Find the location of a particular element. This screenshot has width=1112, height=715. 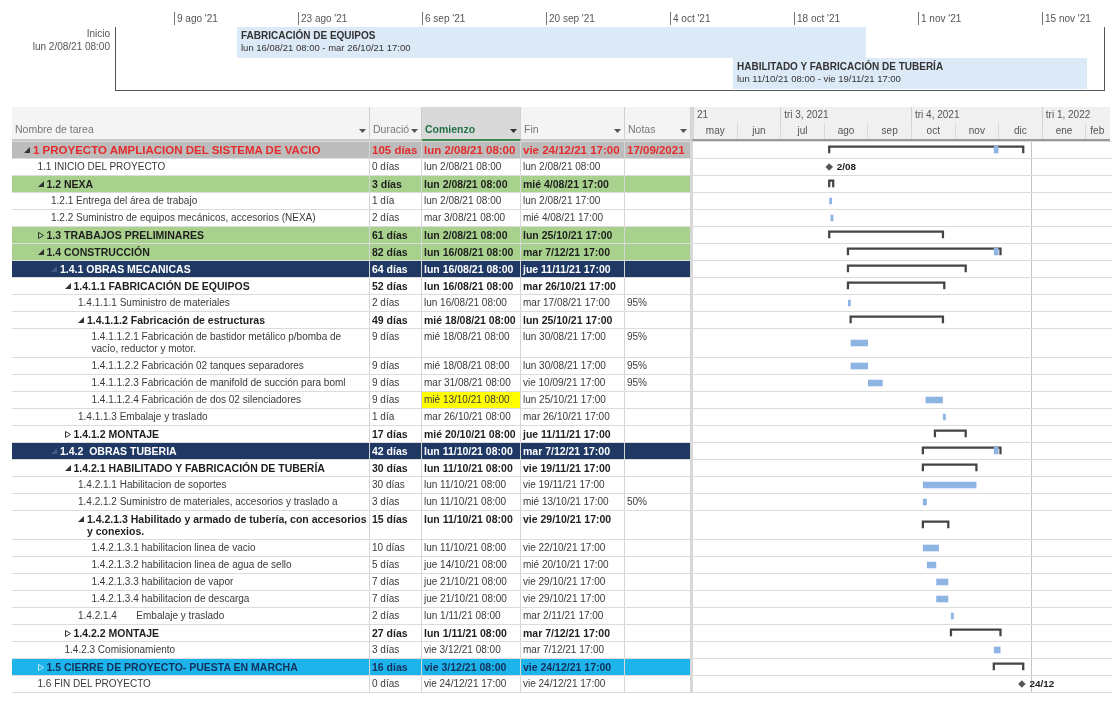

timeline-task-bar: HABILITADO Y FABRICACIÓN DE TUBERÍA lun 11/10/21 08:00 - vie 19/11/21 17:00 is located at coordinates (910, 73).